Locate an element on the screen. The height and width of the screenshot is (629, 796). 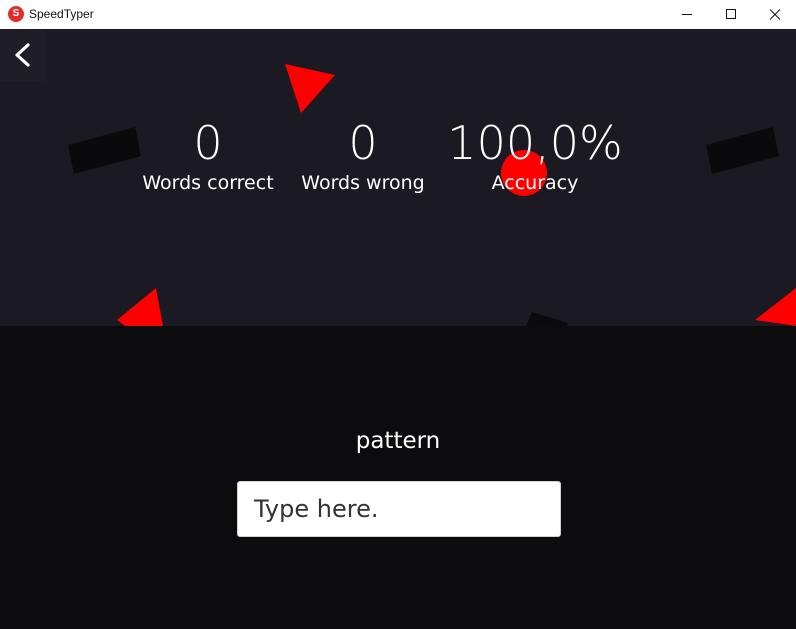
dark-rect-bottom is located at coordinates (547, 319).